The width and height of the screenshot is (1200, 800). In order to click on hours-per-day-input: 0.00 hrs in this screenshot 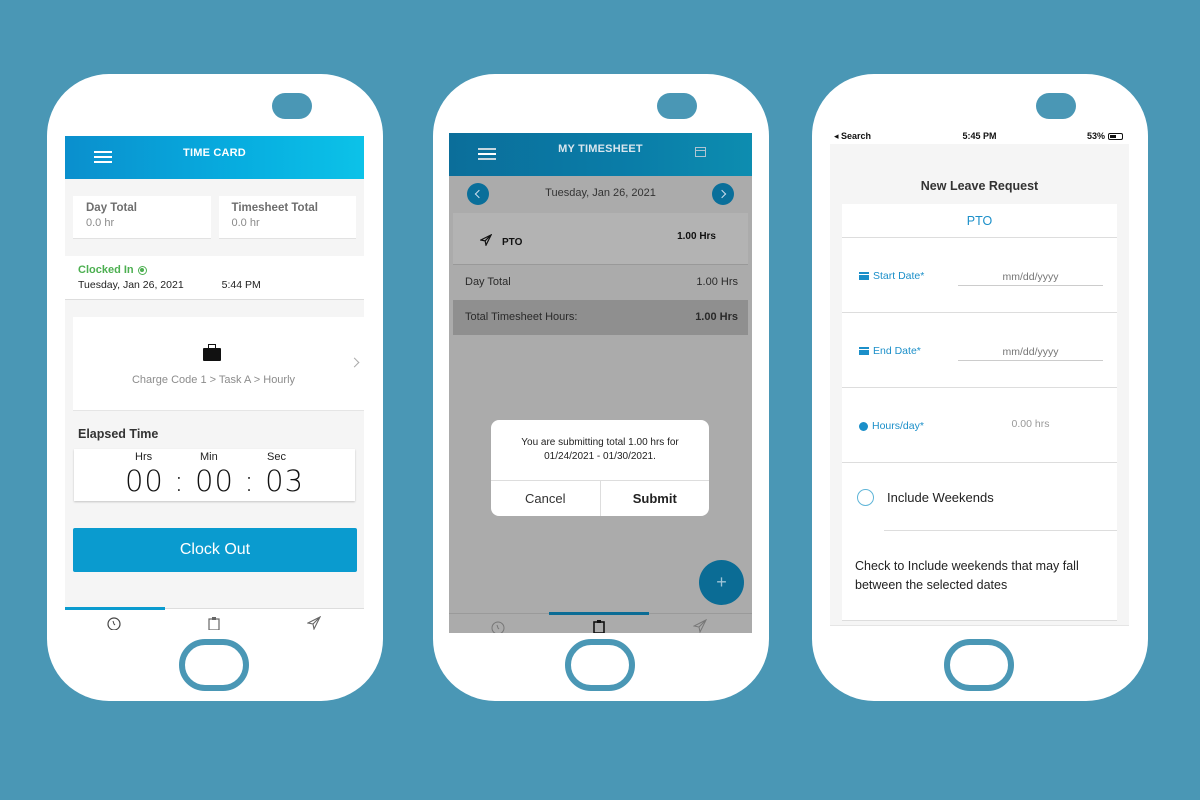, I will do `click(1030, 424)`.